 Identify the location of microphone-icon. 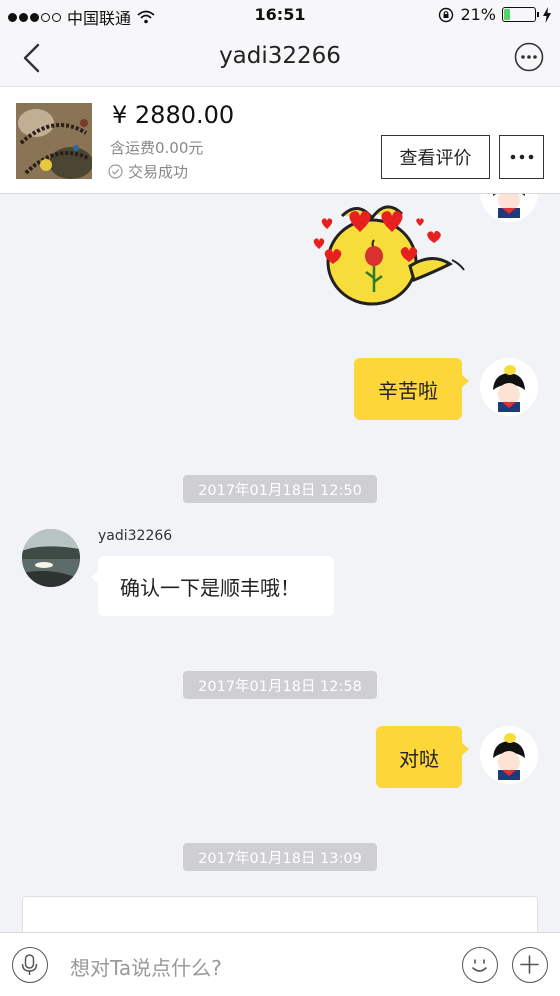
(29, 964).